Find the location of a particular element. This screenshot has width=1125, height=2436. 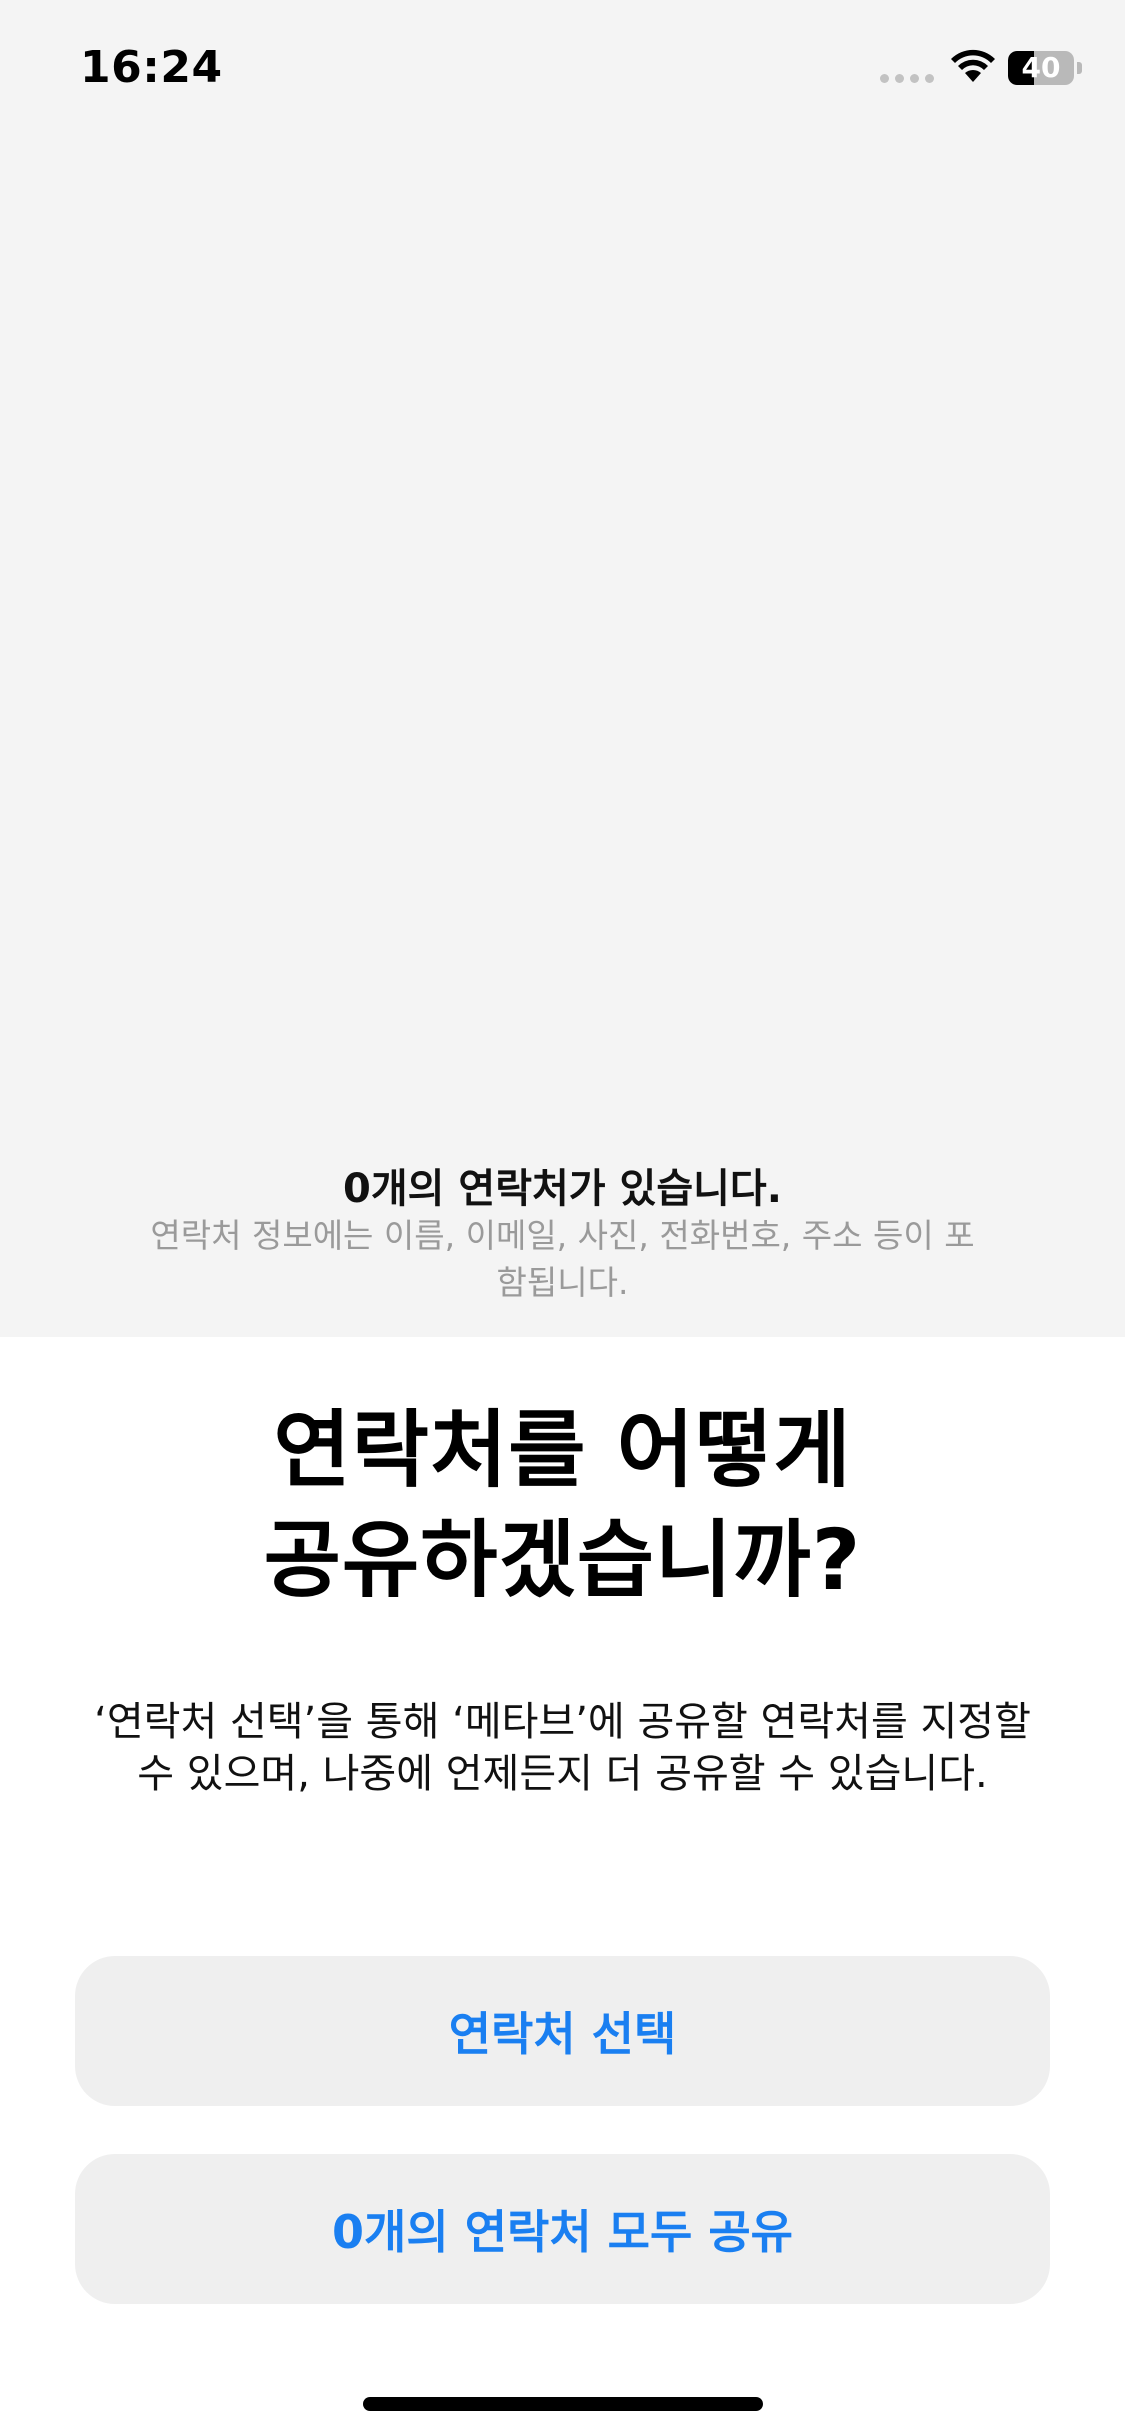

status-bar: 16:24 40 is located at coordinates (562, 70).